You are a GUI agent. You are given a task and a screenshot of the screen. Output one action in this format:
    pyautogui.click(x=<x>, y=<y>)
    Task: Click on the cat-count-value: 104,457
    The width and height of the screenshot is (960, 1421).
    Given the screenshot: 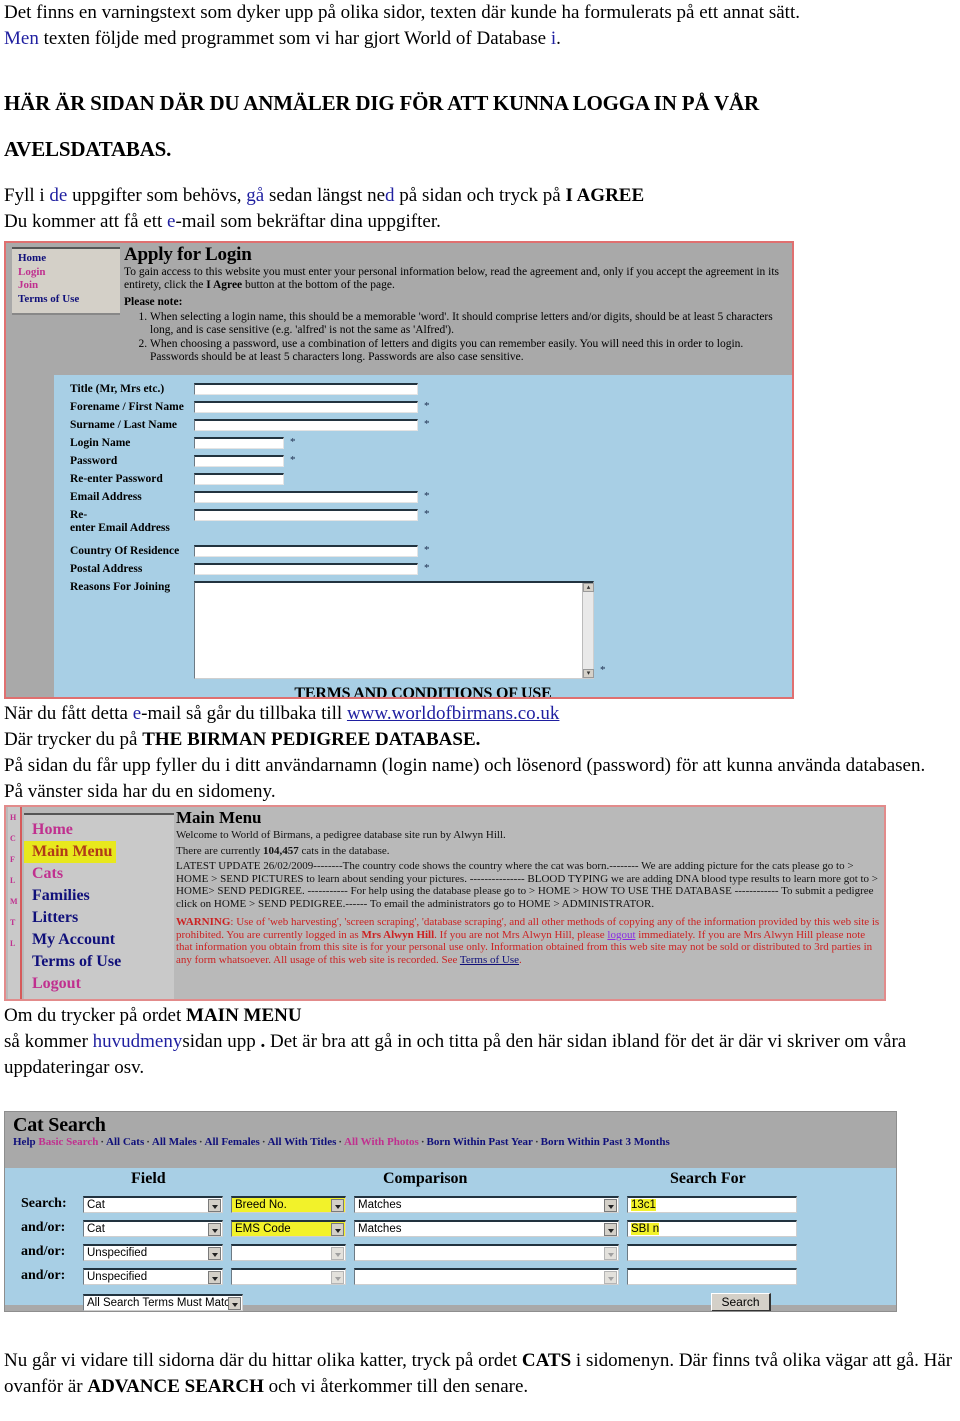 What is the action you would take?
    pyautogui.click(x=281, y=850)
    